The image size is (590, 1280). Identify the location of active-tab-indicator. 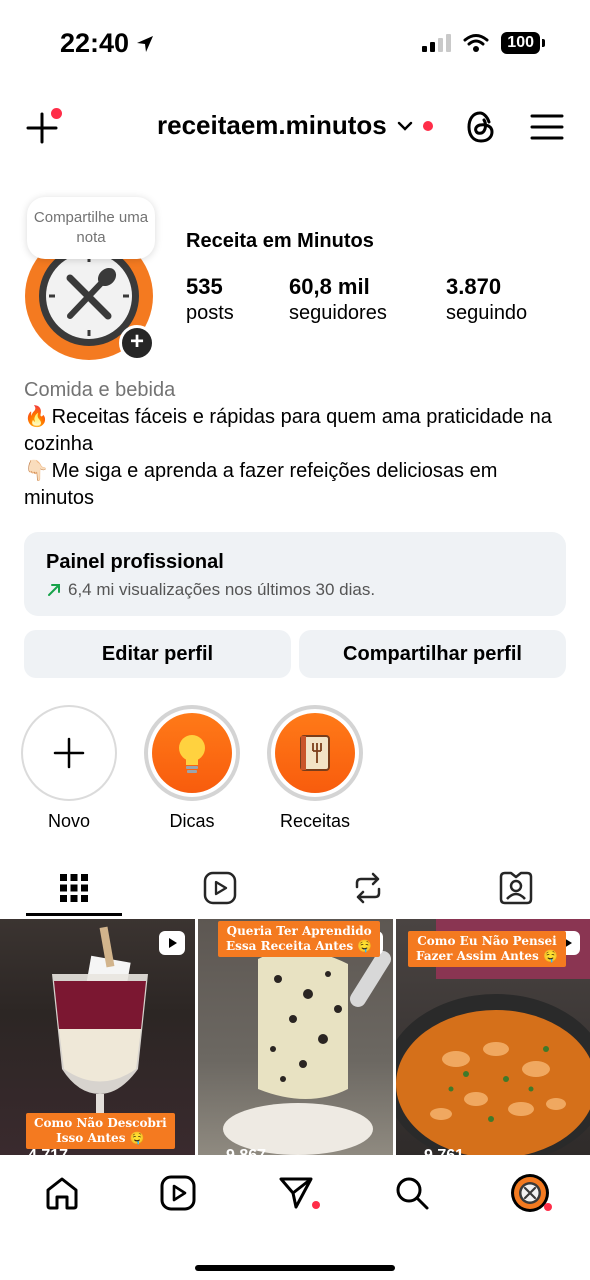
(74, 914).